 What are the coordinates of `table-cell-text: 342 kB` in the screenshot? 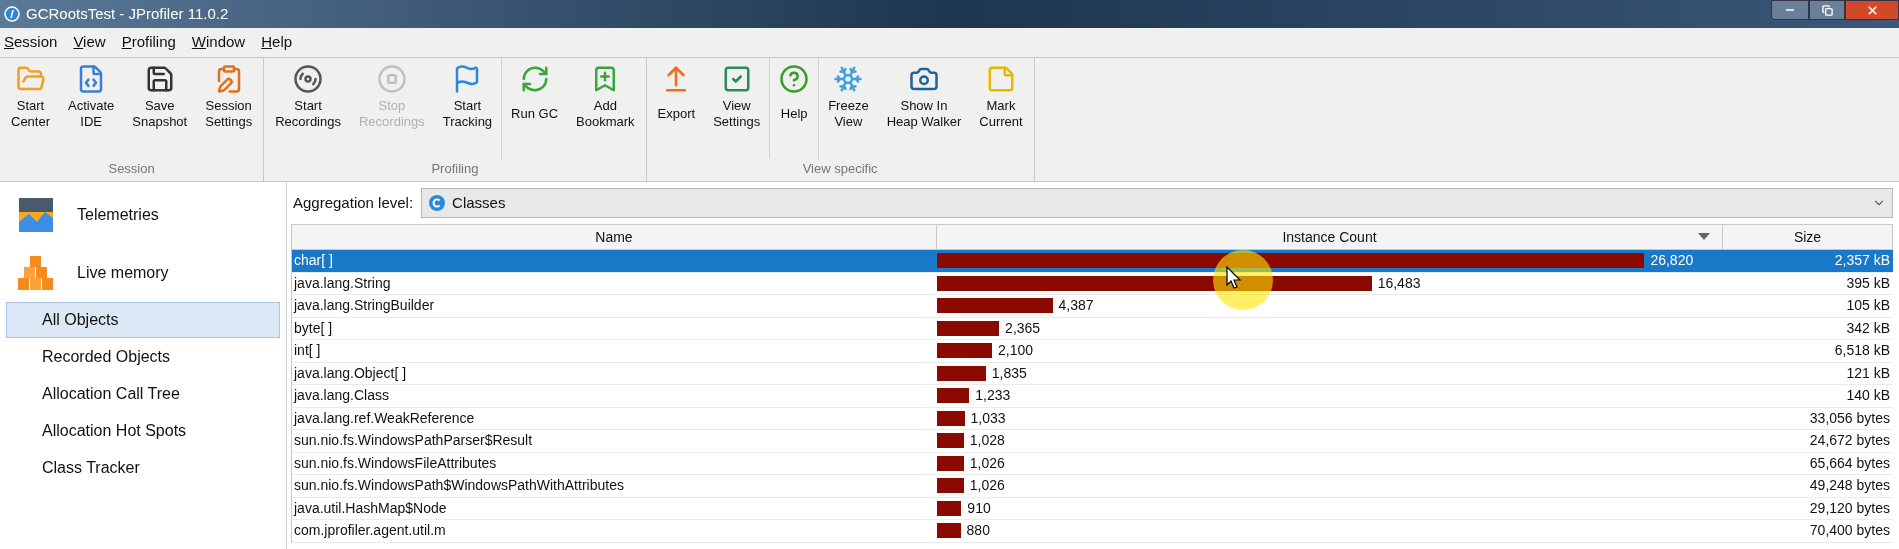 It's located at (1868, 328).